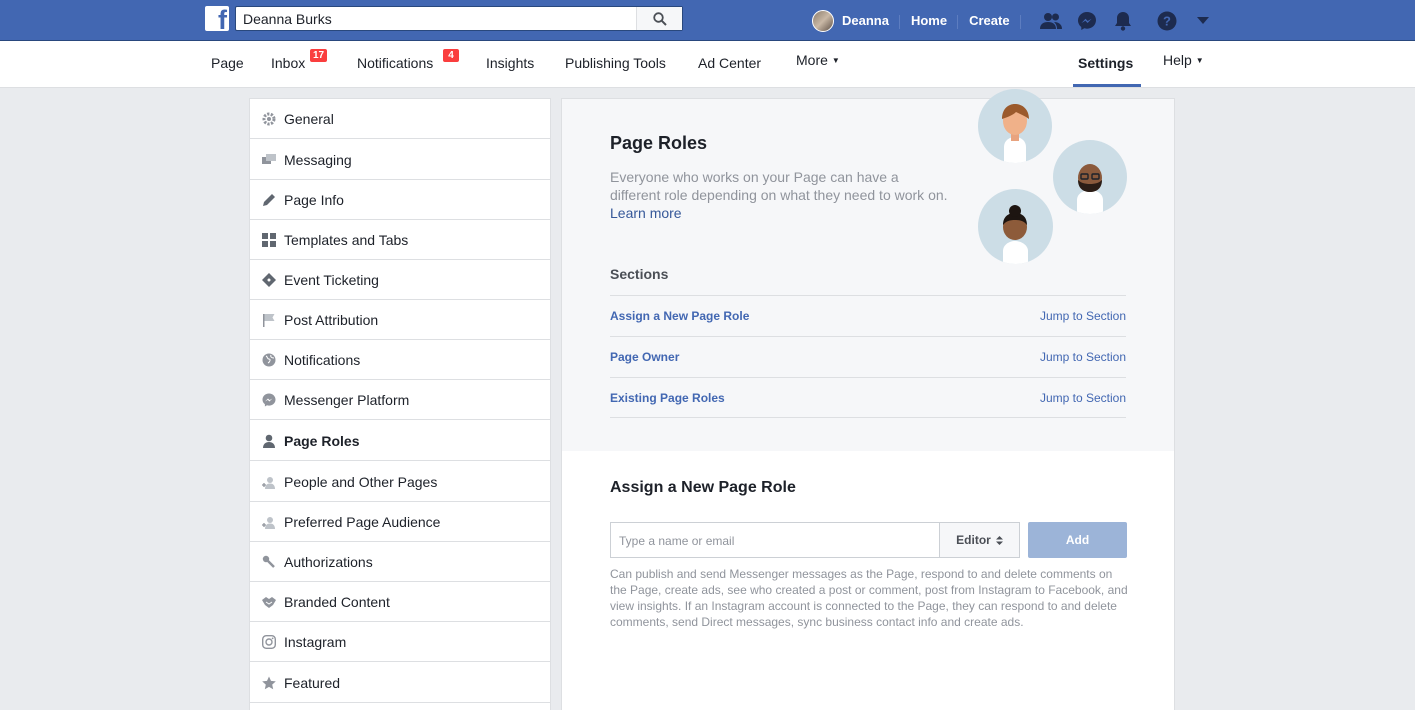 The height and width of the screenshot is (710, 1415). Describe the element at coordinates (1107, 85) in the screenshot. I see `active-tab-indicator` at that location.